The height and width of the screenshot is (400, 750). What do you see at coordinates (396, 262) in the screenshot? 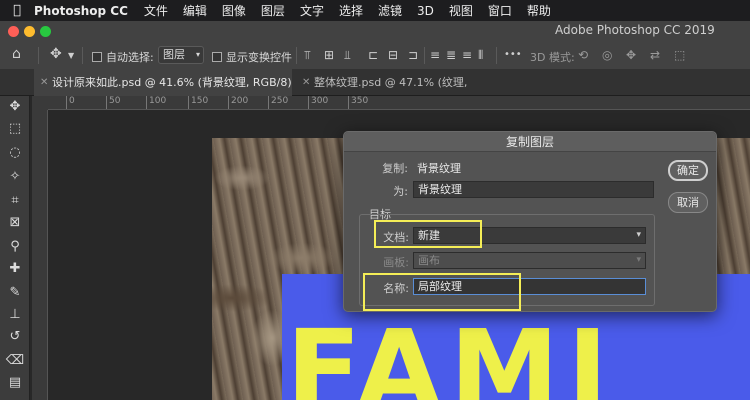
I see `artboard-label: 画板:` at bounding box center [396, 262].